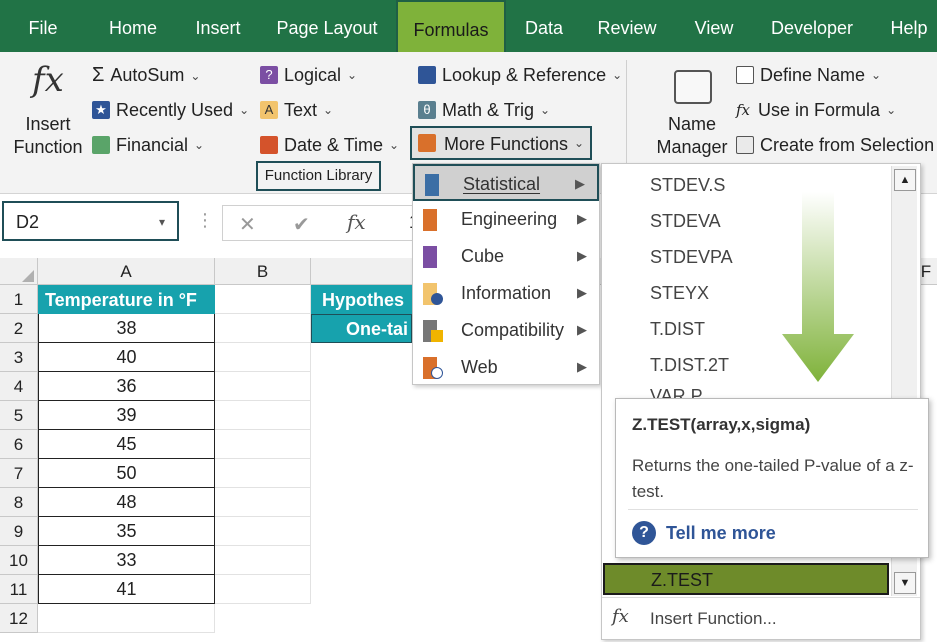 The height and width of the screenshot is (642, 937). I want to click on logical-button: ? Logical ⌄, so click(308, 75).